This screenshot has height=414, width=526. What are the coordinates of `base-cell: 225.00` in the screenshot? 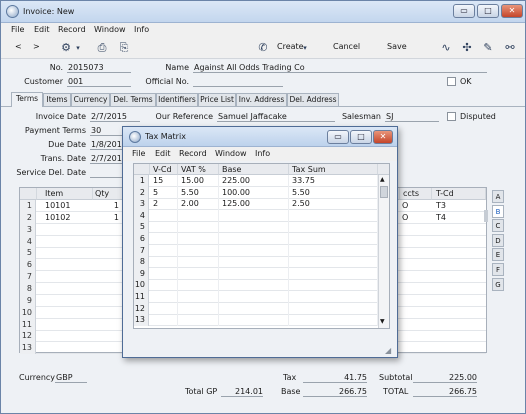 It's located at (254, 181).